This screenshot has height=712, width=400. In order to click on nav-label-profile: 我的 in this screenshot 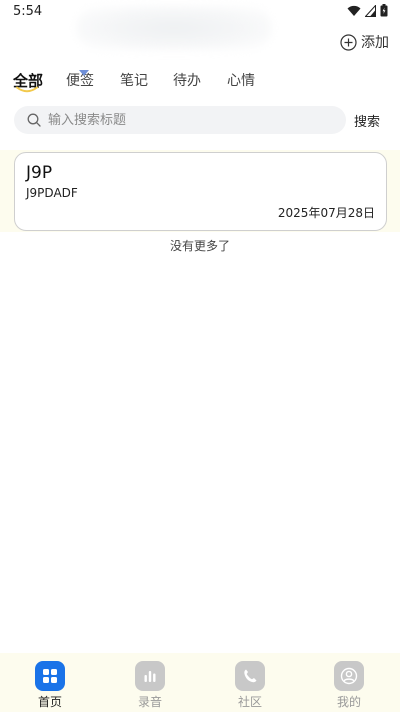, I will do `click(348, 702)`.